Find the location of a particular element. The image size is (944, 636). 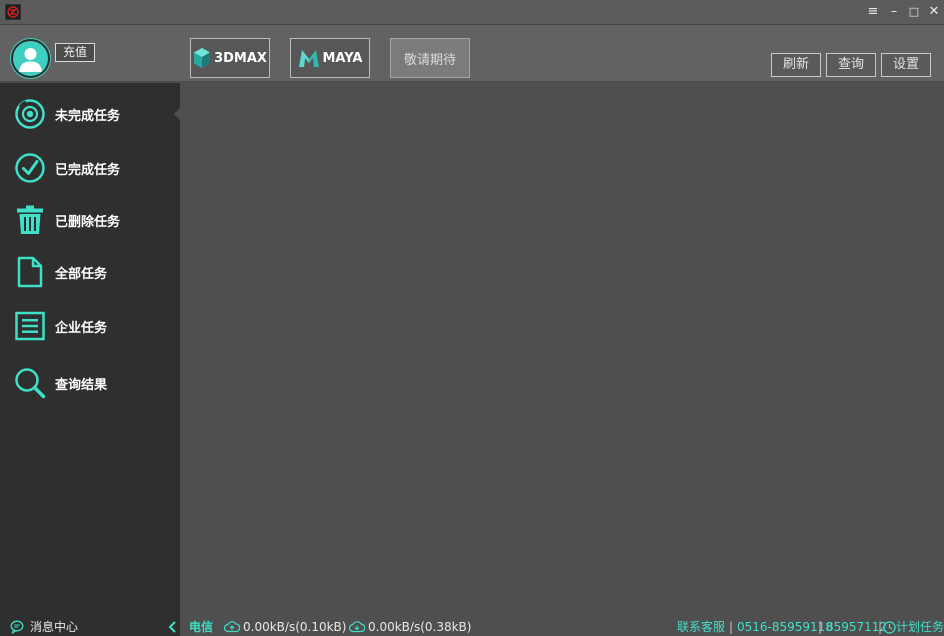

title-bar: ≡ – □ ✕ is located at coordinates (472, 12).